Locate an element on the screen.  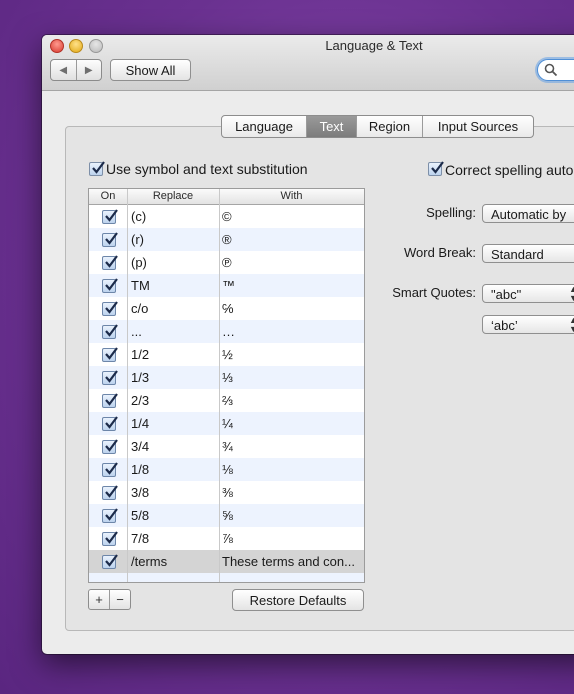
restore-defaults-button: Restore Defaults is located at coordinates (298, 600).